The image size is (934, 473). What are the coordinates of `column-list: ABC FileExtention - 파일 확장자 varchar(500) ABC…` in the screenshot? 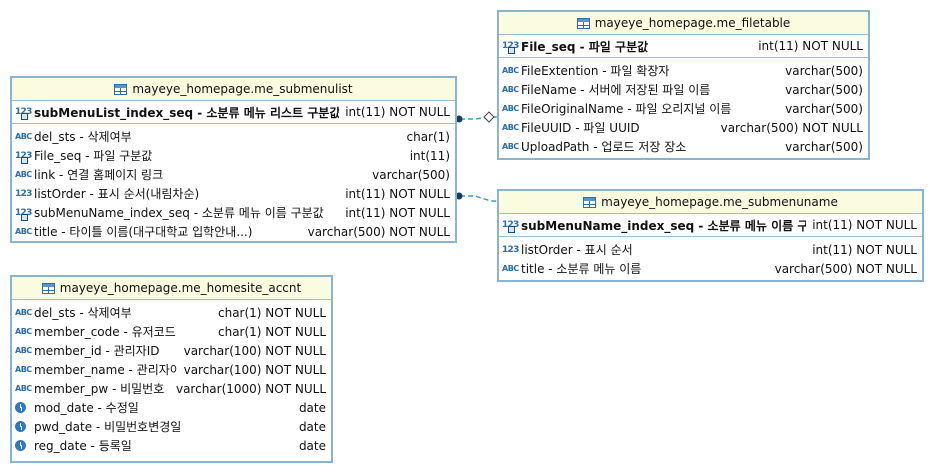 It's located at (683, 107).